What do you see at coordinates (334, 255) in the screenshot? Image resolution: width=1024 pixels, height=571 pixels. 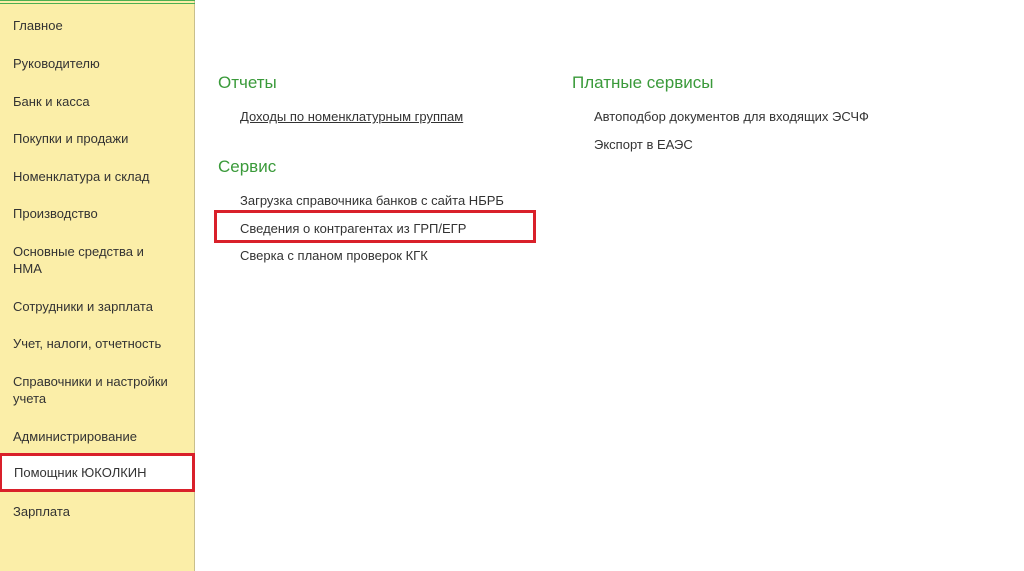 I see `command-reconcile-kgk: Сверка с планом проверок КГК` at bounding box center [334, 255].